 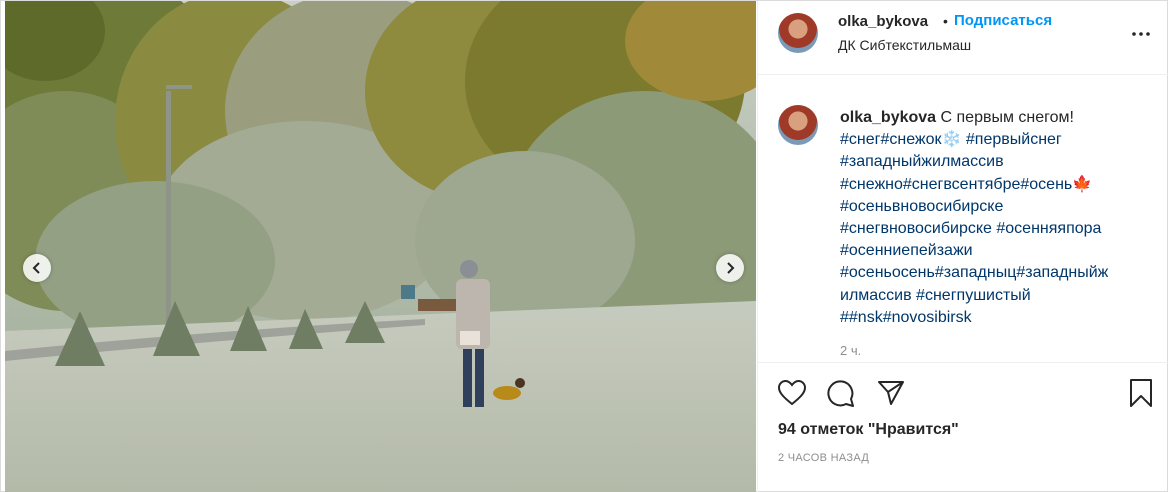 I want to click on author-username: olka_bykova, so click(x=883, y=21).